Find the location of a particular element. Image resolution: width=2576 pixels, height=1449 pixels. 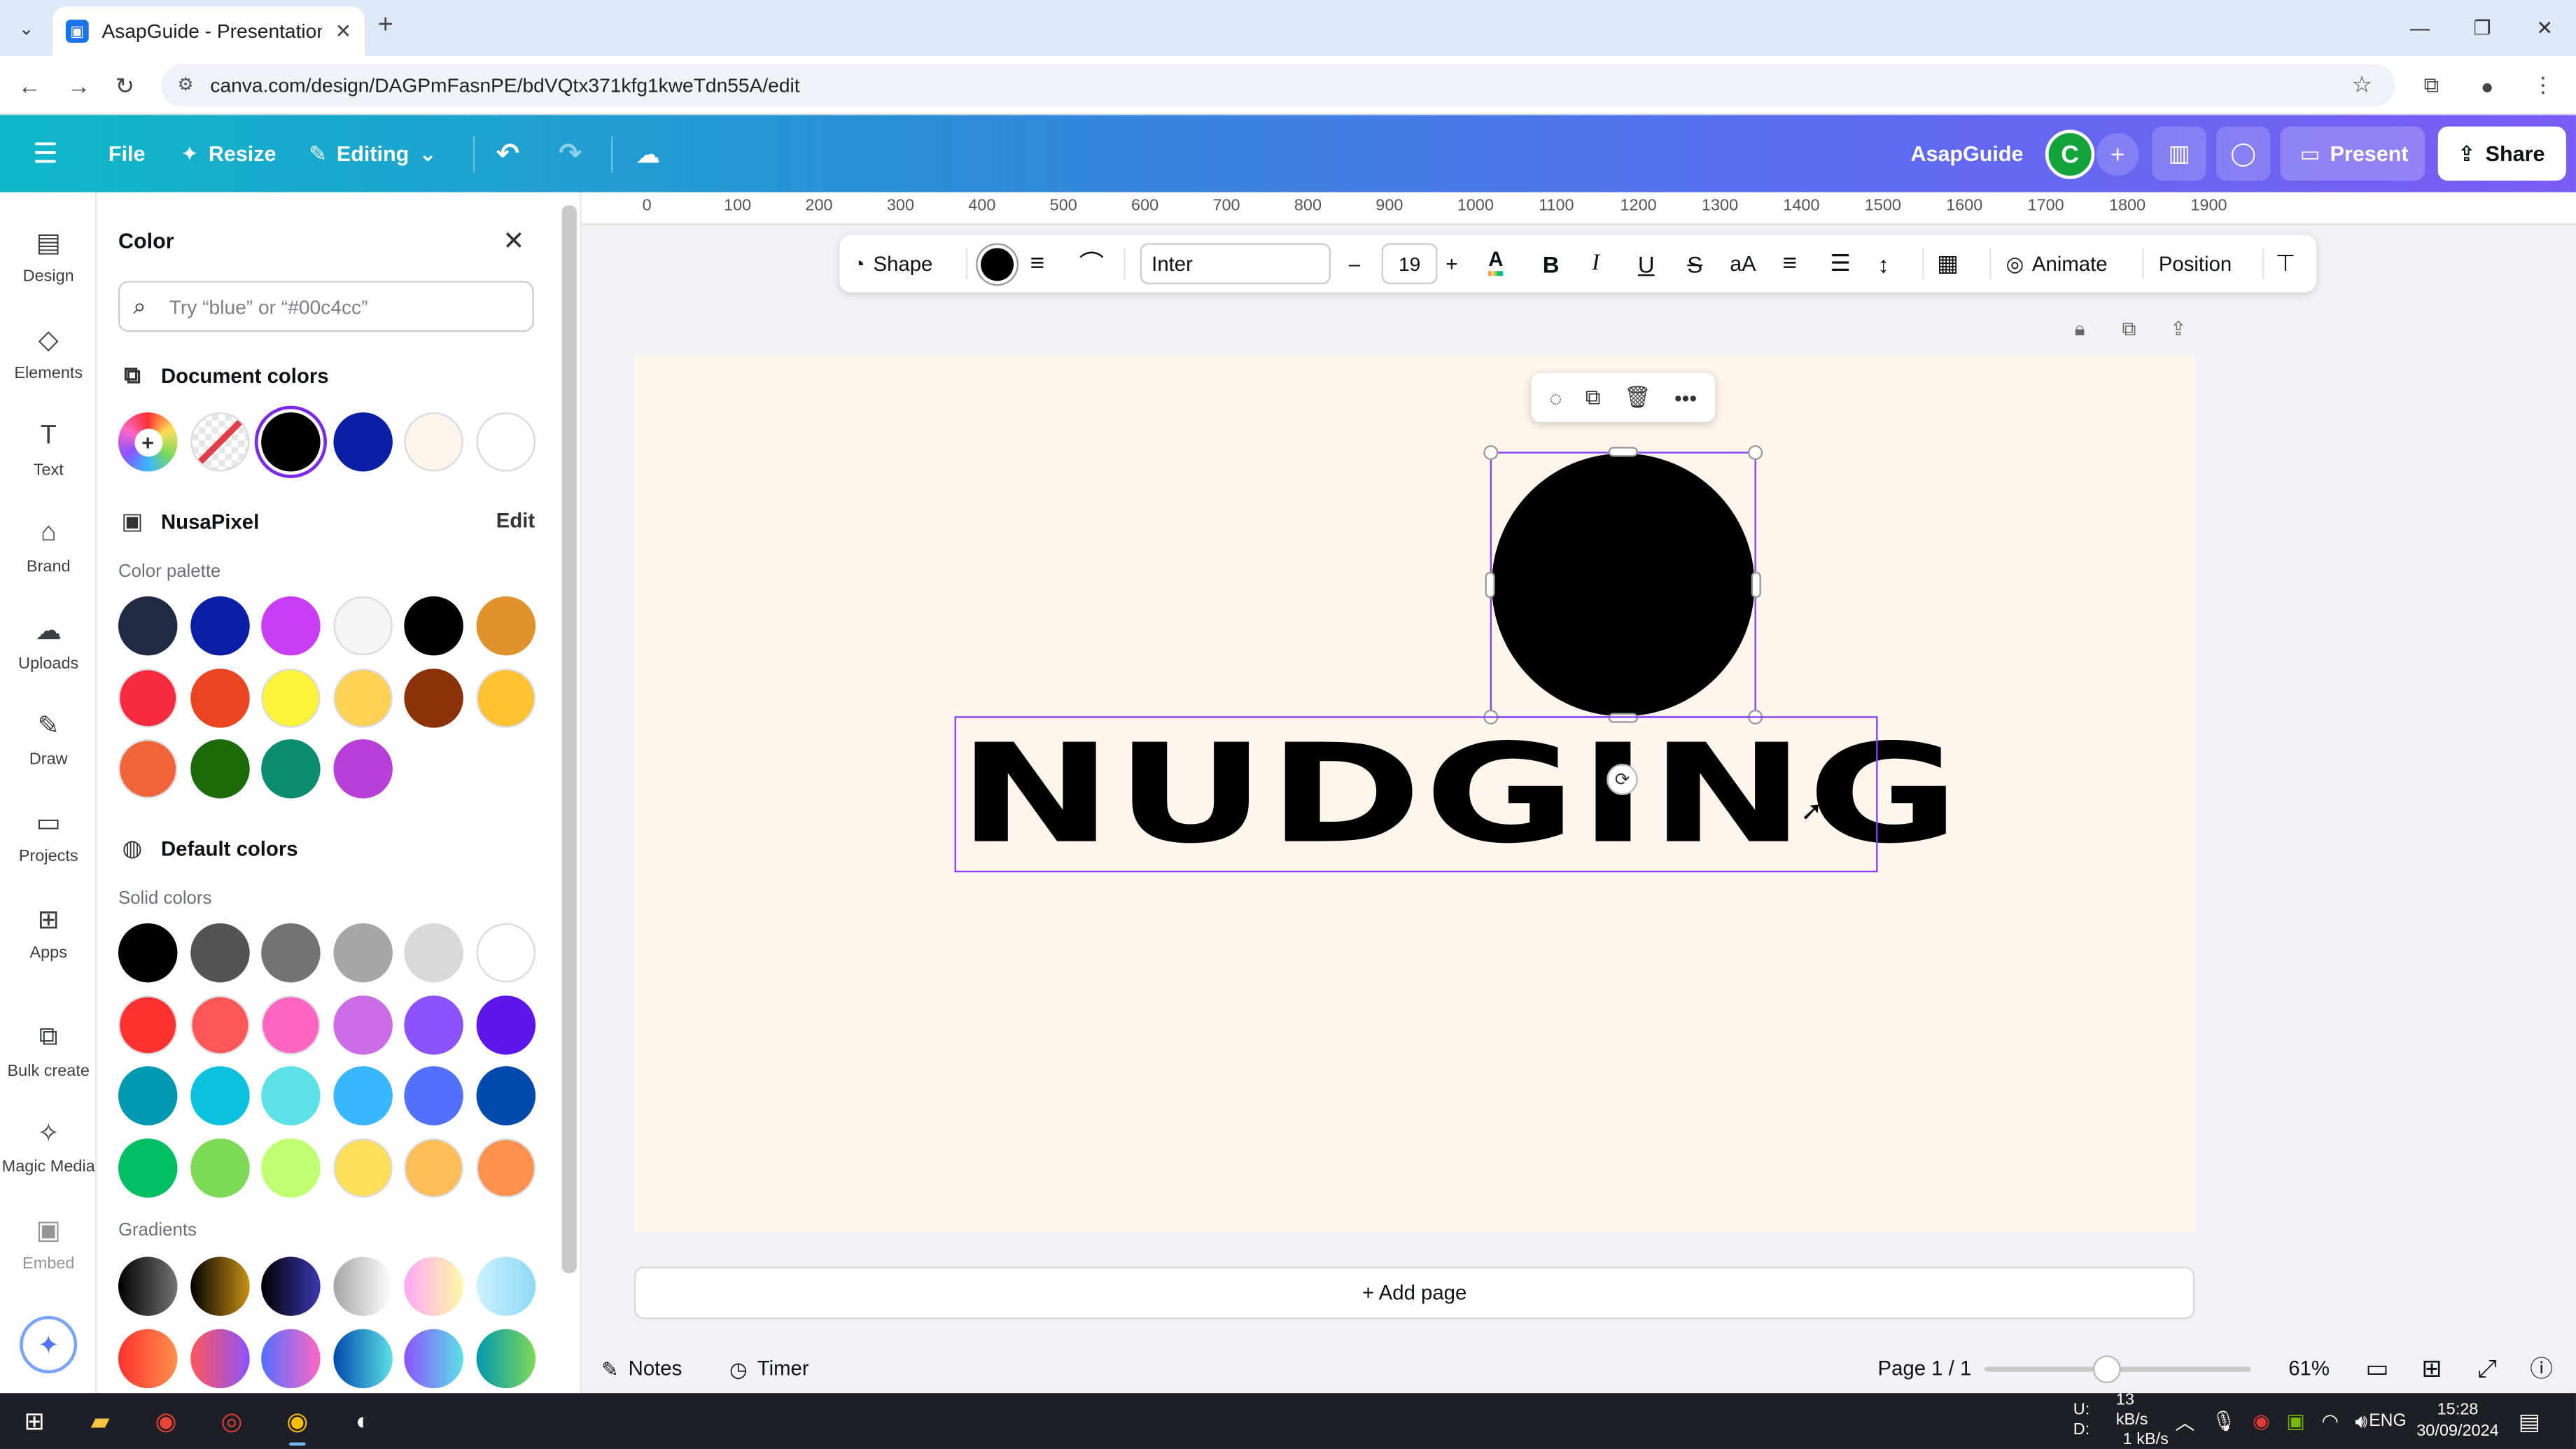

grid-view-icon: ⊞ is located at coordinates (2431, 1368).